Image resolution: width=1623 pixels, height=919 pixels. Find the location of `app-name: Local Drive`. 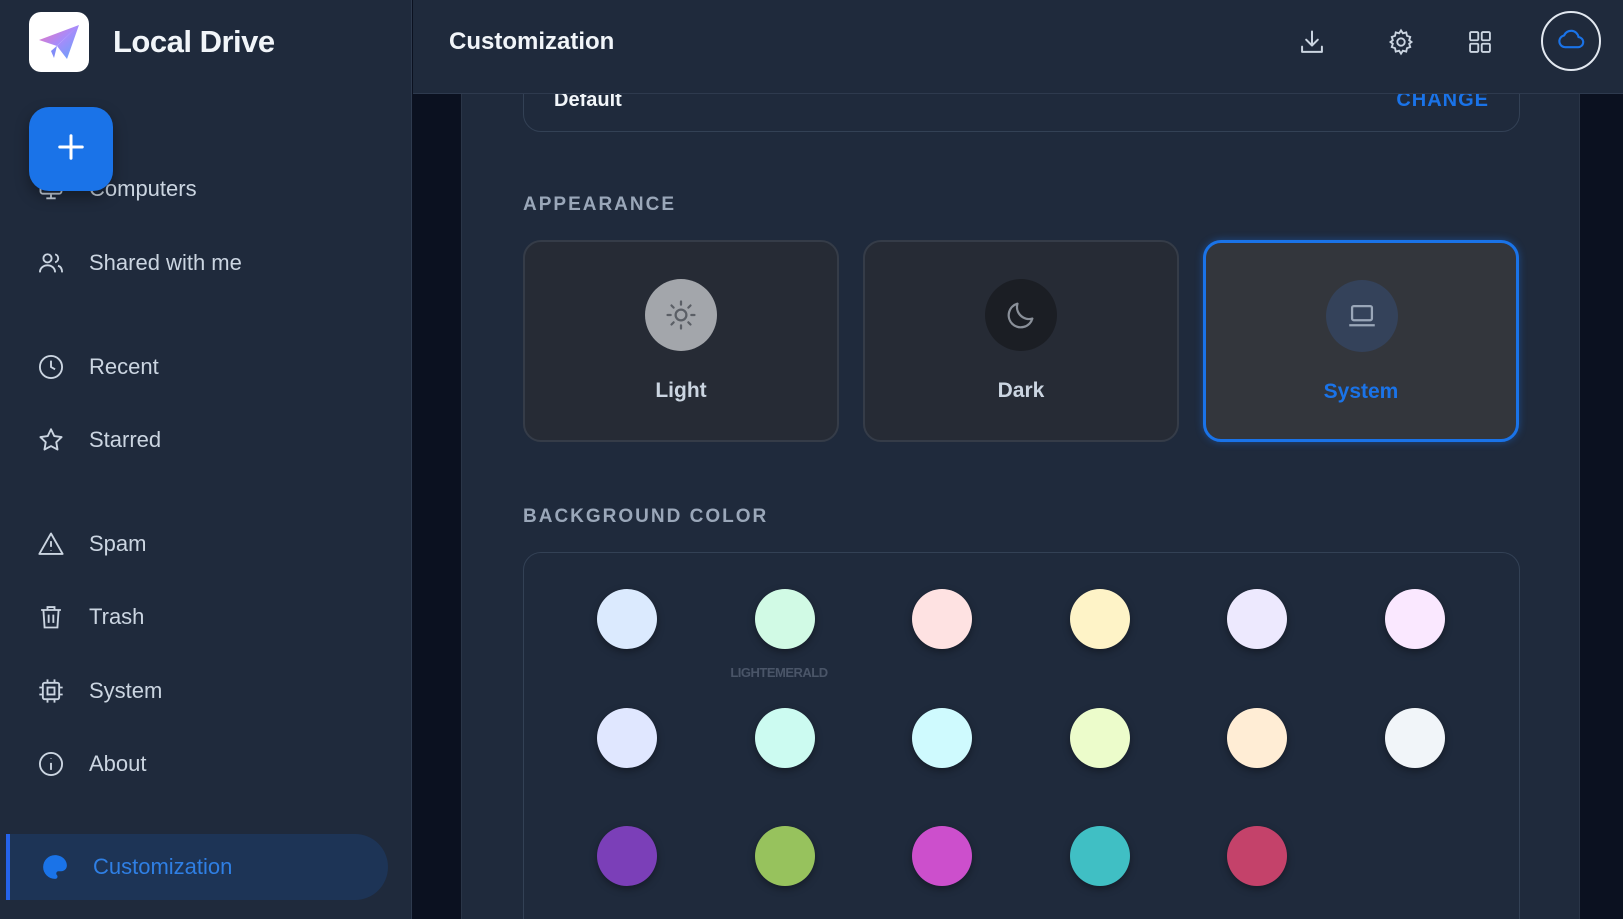

app-name: Local Drive is located at coordinates (194, 41).